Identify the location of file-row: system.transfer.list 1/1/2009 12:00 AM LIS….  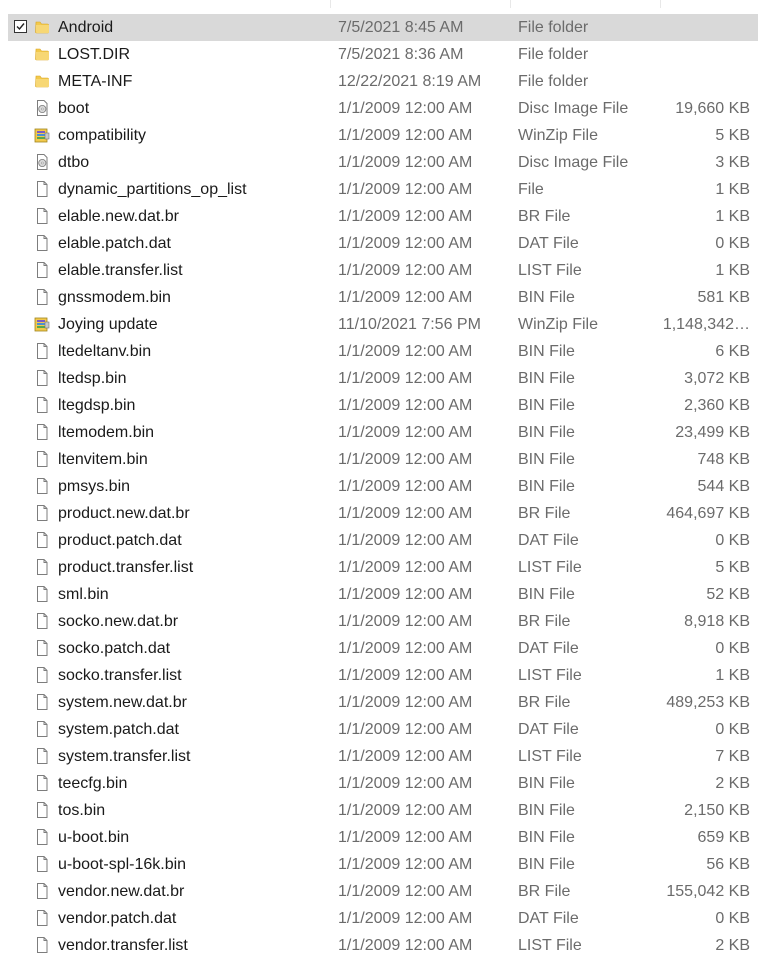
(383, 756).